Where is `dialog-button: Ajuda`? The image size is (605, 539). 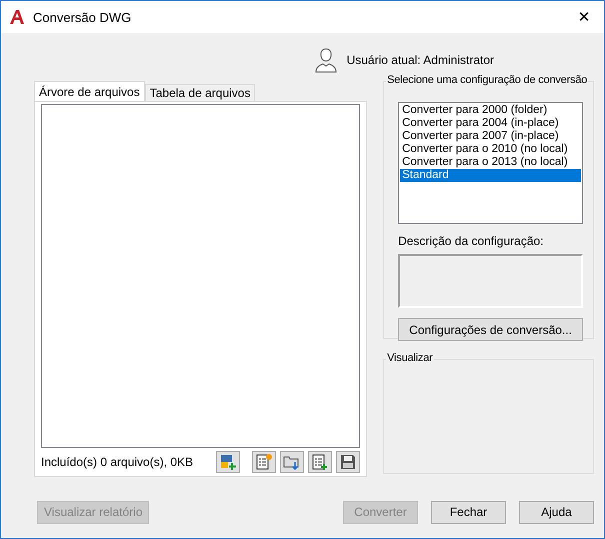 dialog-button: Ajuda is located at coordinates (556, 512).